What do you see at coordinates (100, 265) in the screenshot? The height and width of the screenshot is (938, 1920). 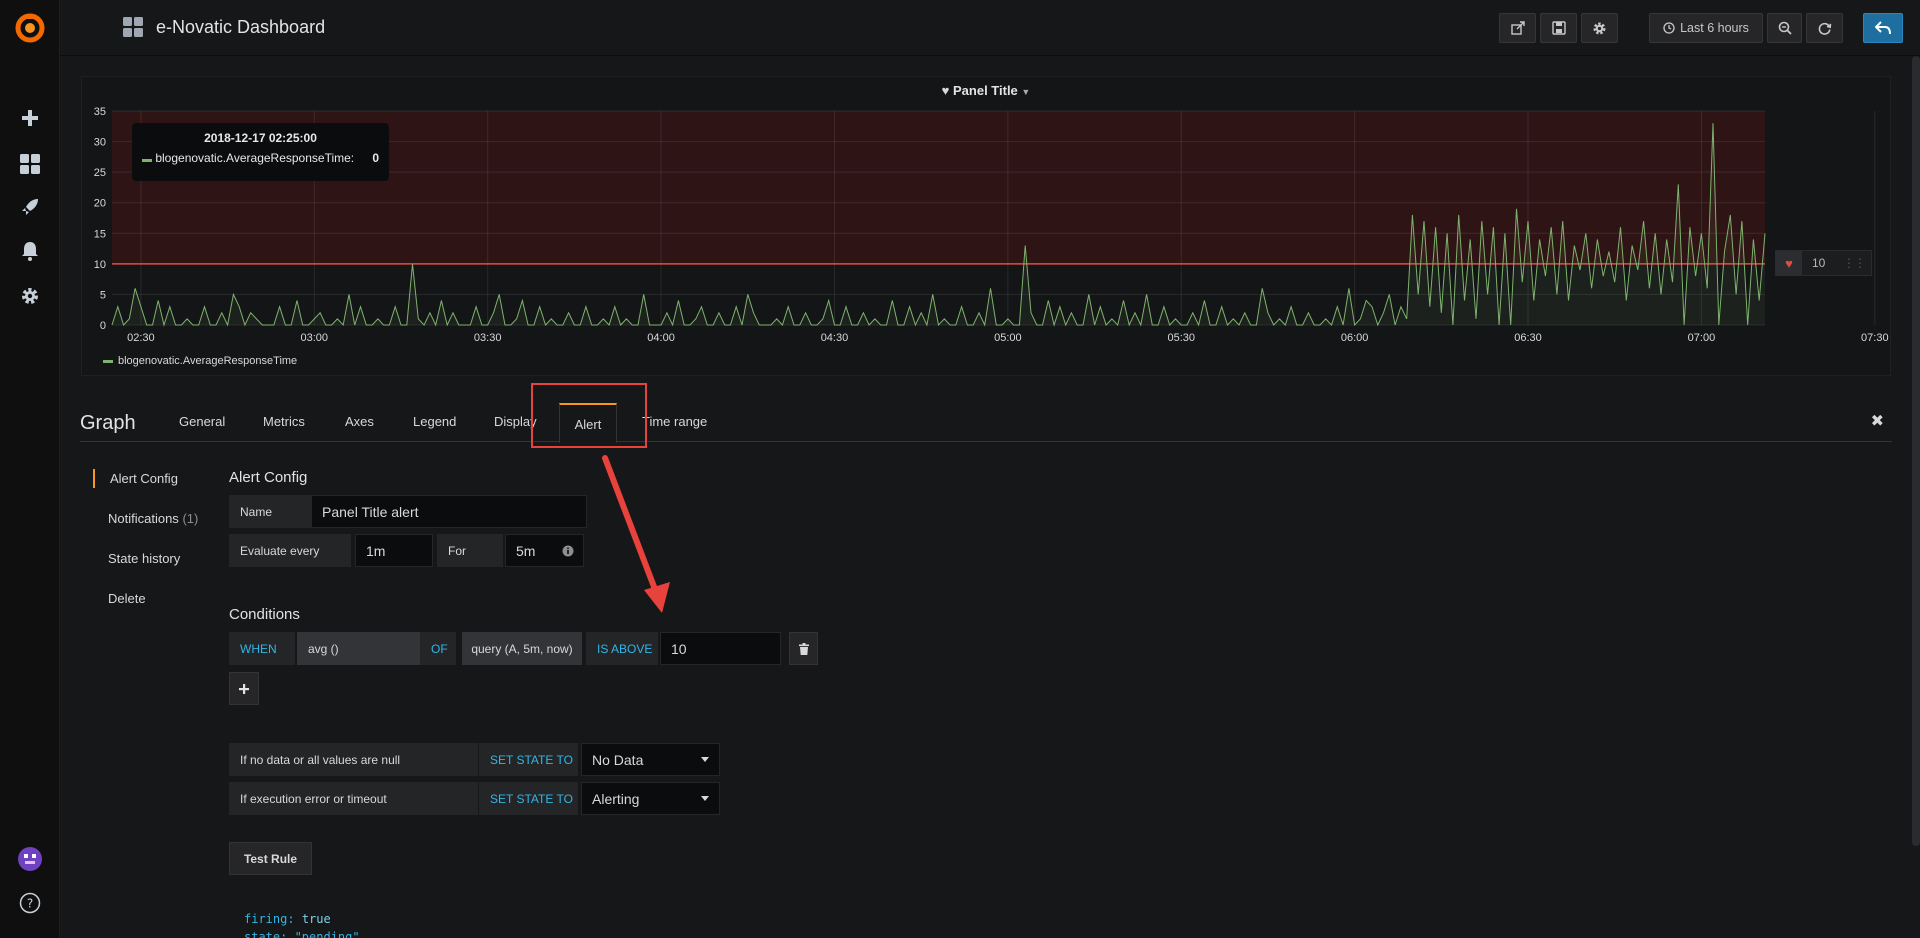 I see `y-tick-label: 10` at bounding box center [100, 265].